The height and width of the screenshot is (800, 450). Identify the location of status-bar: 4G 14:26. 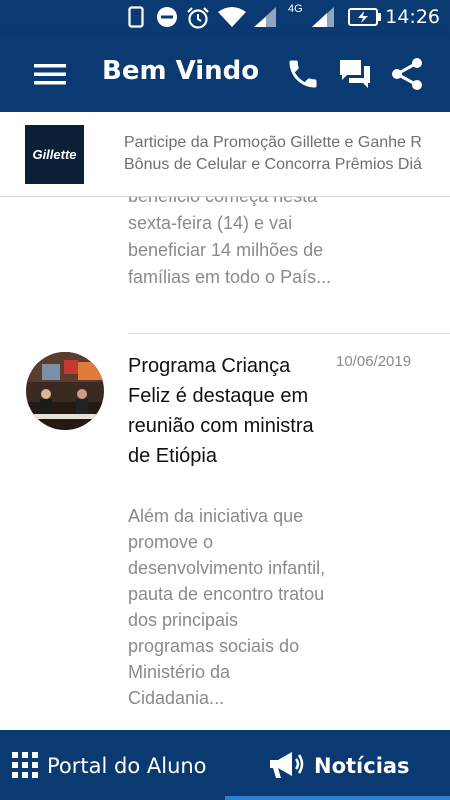
(225, 17).